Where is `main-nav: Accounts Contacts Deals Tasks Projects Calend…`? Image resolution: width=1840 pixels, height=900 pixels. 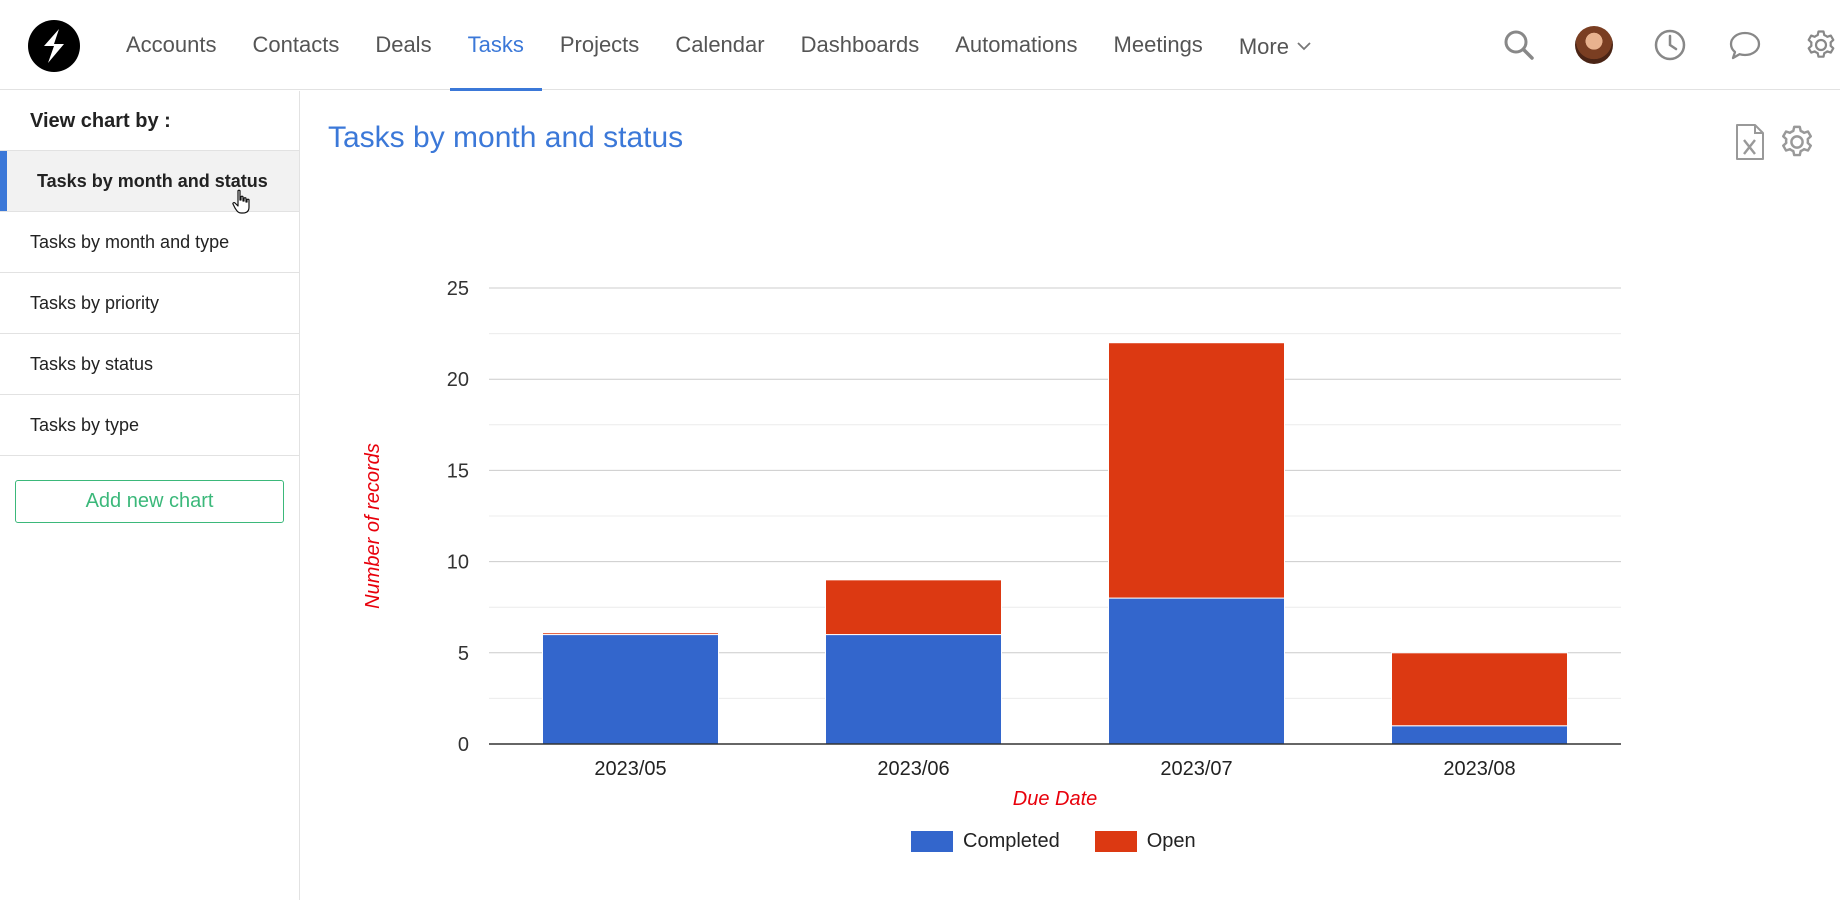 main-nav: Accounts Contacts Deals Tasks Projects Calend… is located at coordinates (718, 45).